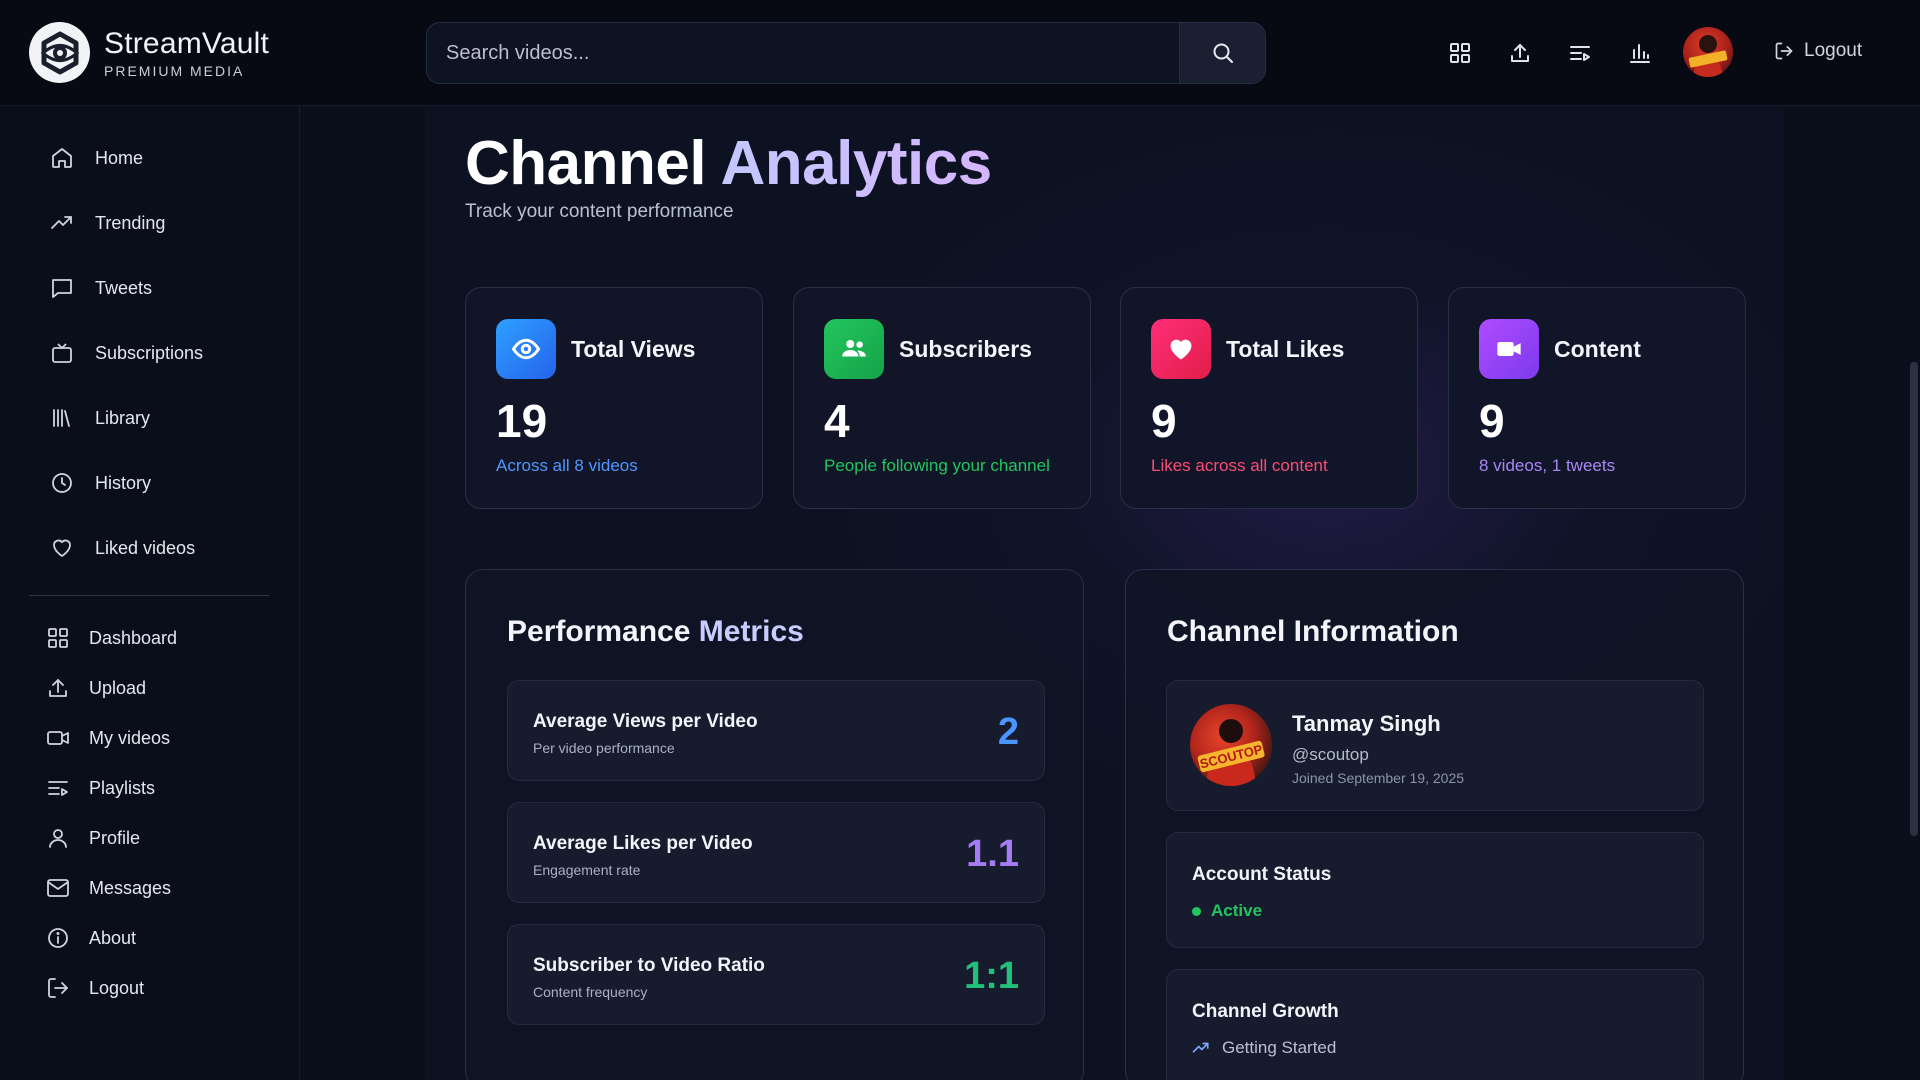 The image size is (1920, 1080). I want to click on channel-handle: @scoutop, so click(1330, 754).